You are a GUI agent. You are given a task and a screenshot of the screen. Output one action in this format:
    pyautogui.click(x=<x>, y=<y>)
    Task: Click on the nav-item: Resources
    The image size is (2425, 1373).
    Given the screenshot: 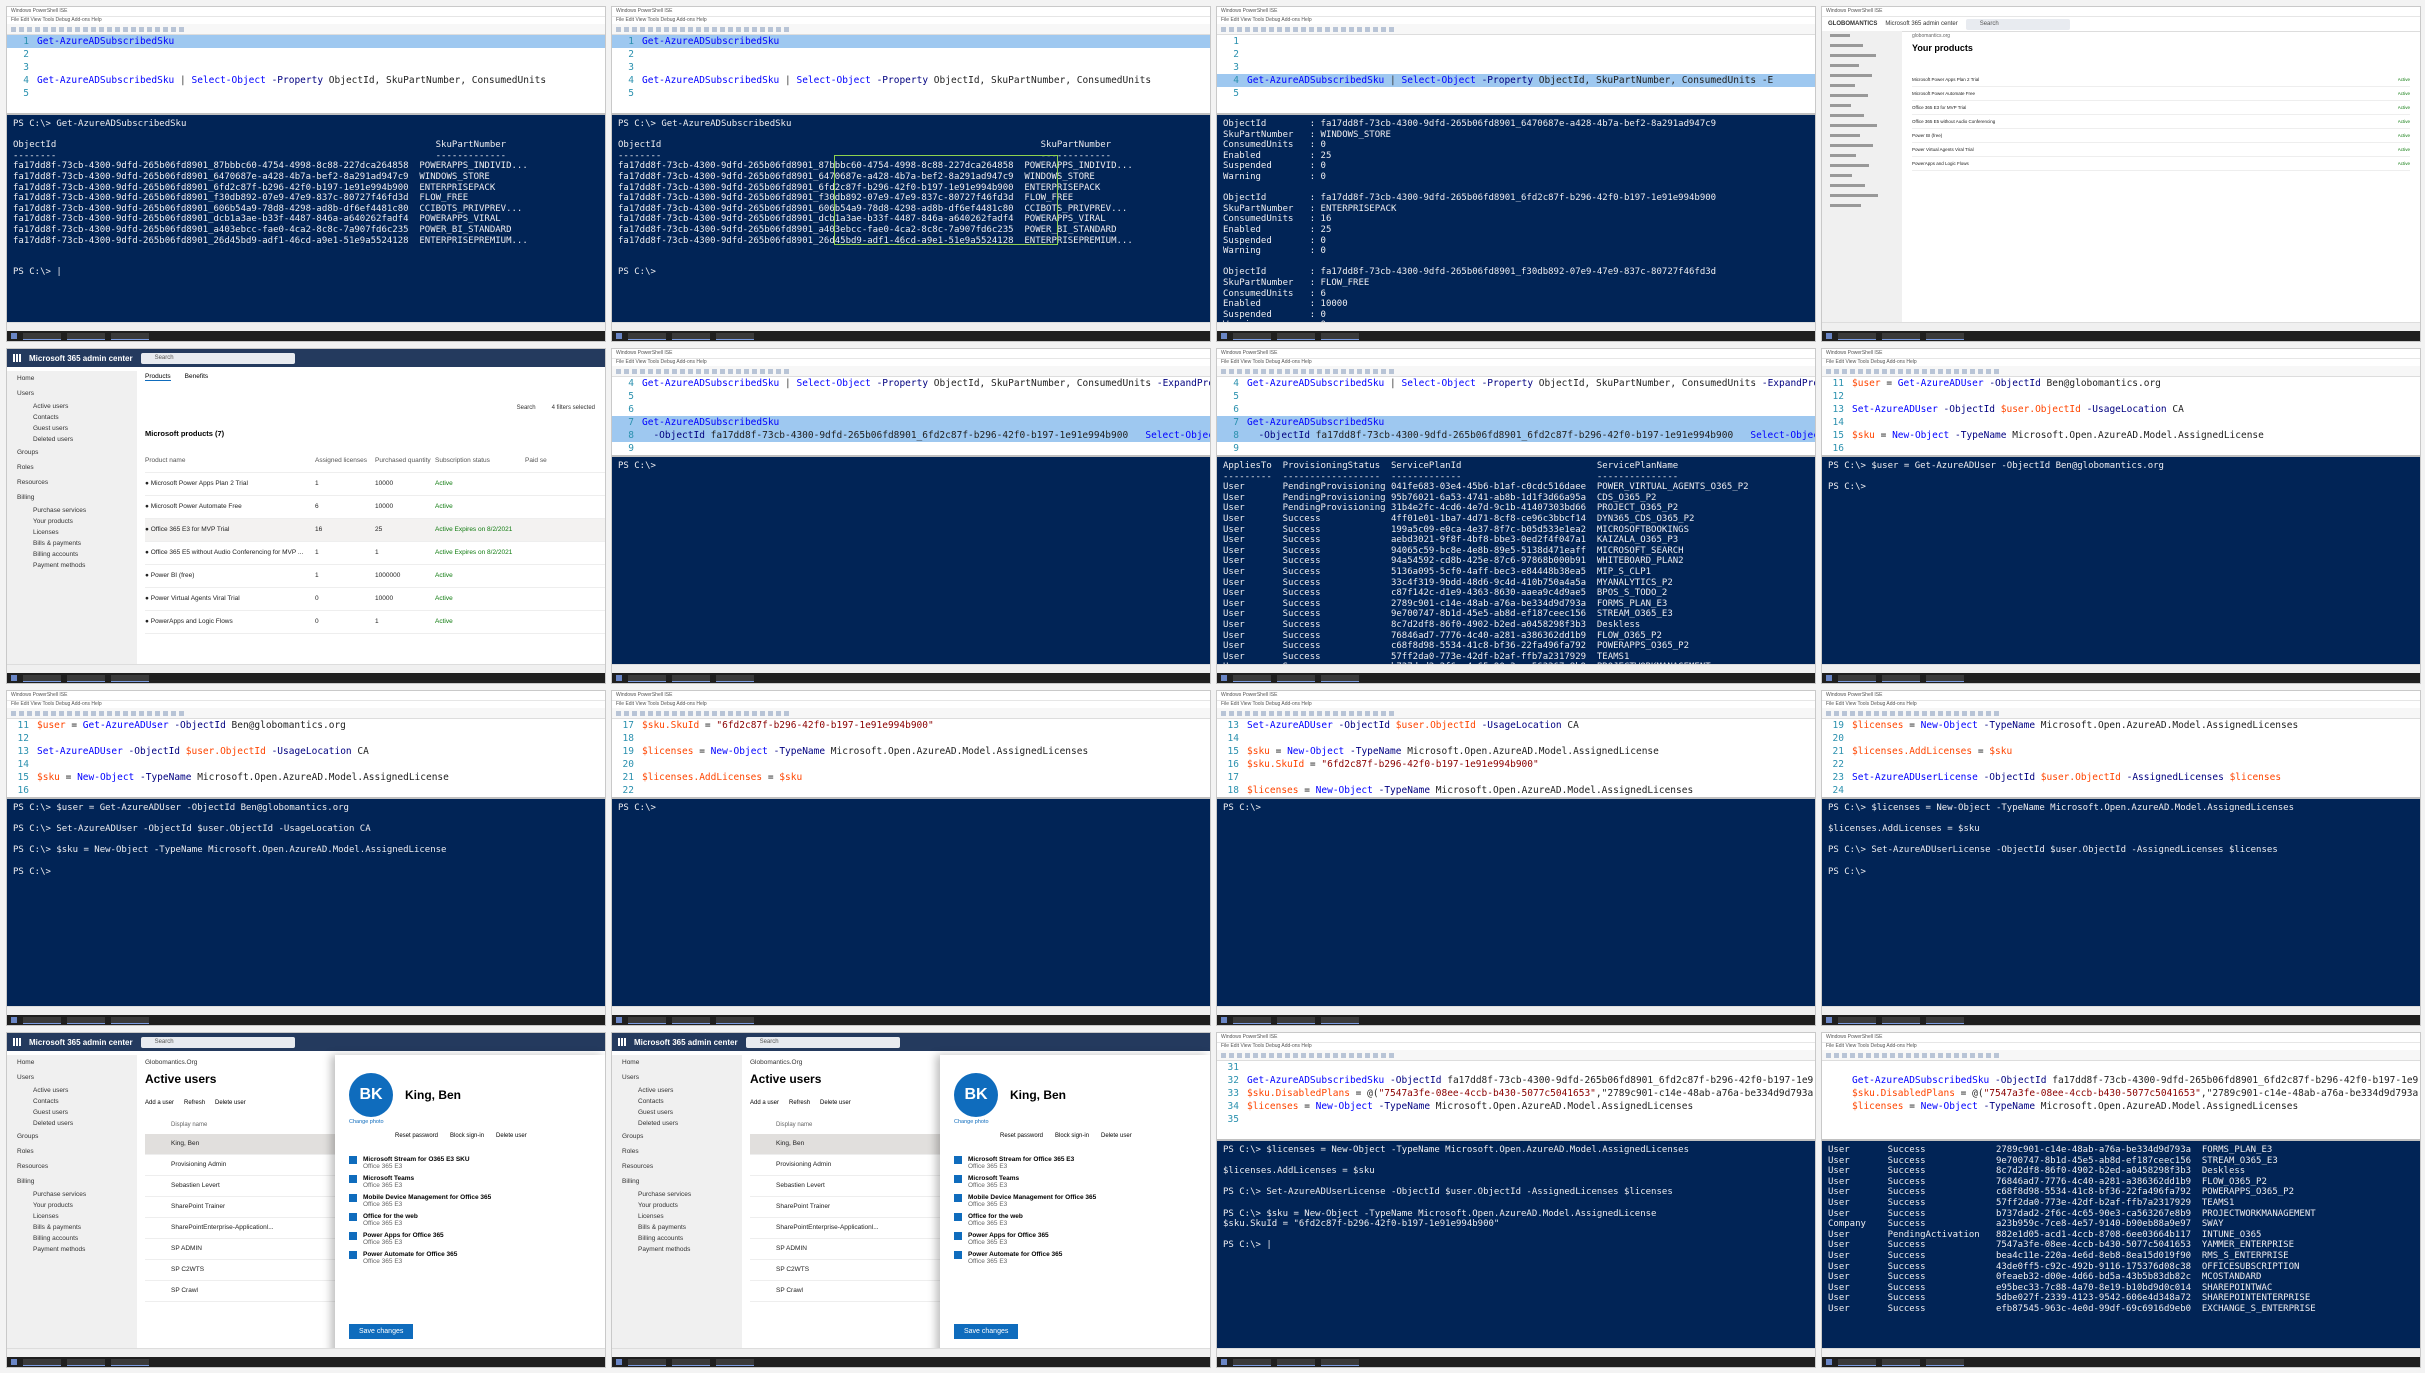 What is the action you would take?
    pyautogui.click(x=677, y=1166)
    